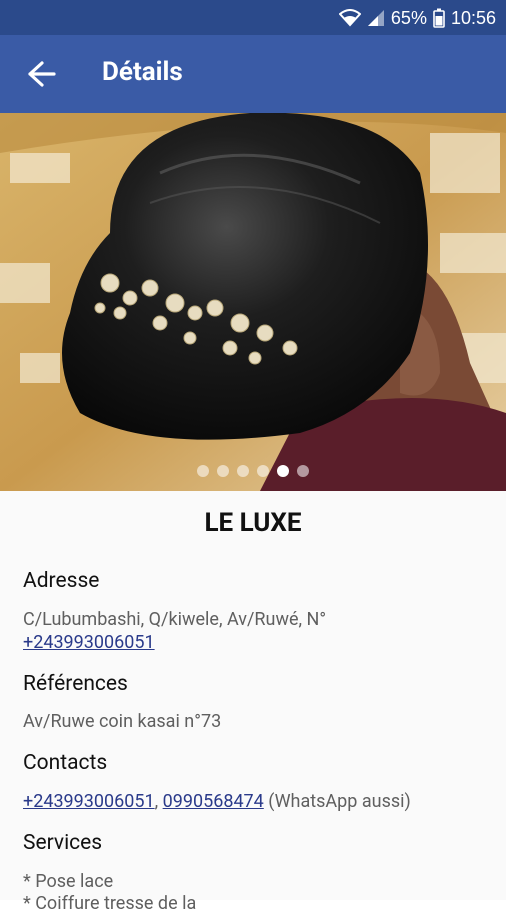 The height and width of the screenshot is (914, 506). I want to click on wifi-icon, so click(349, 18).